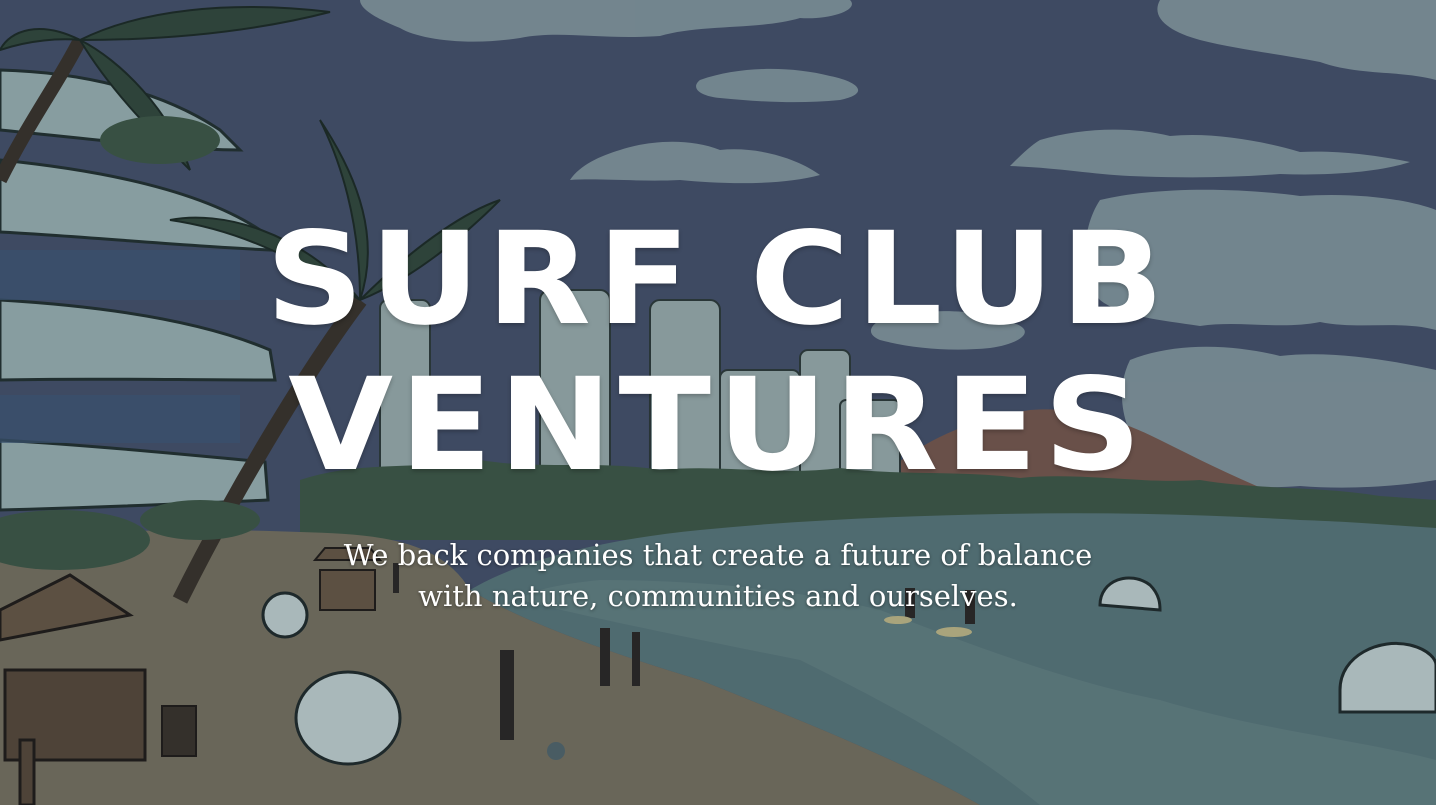  What do you see at coordinates (718, 596) in the screenshot?
I see `tagline-line-2: with nature, communities and ourselves.` at bounding box center [718, 596].